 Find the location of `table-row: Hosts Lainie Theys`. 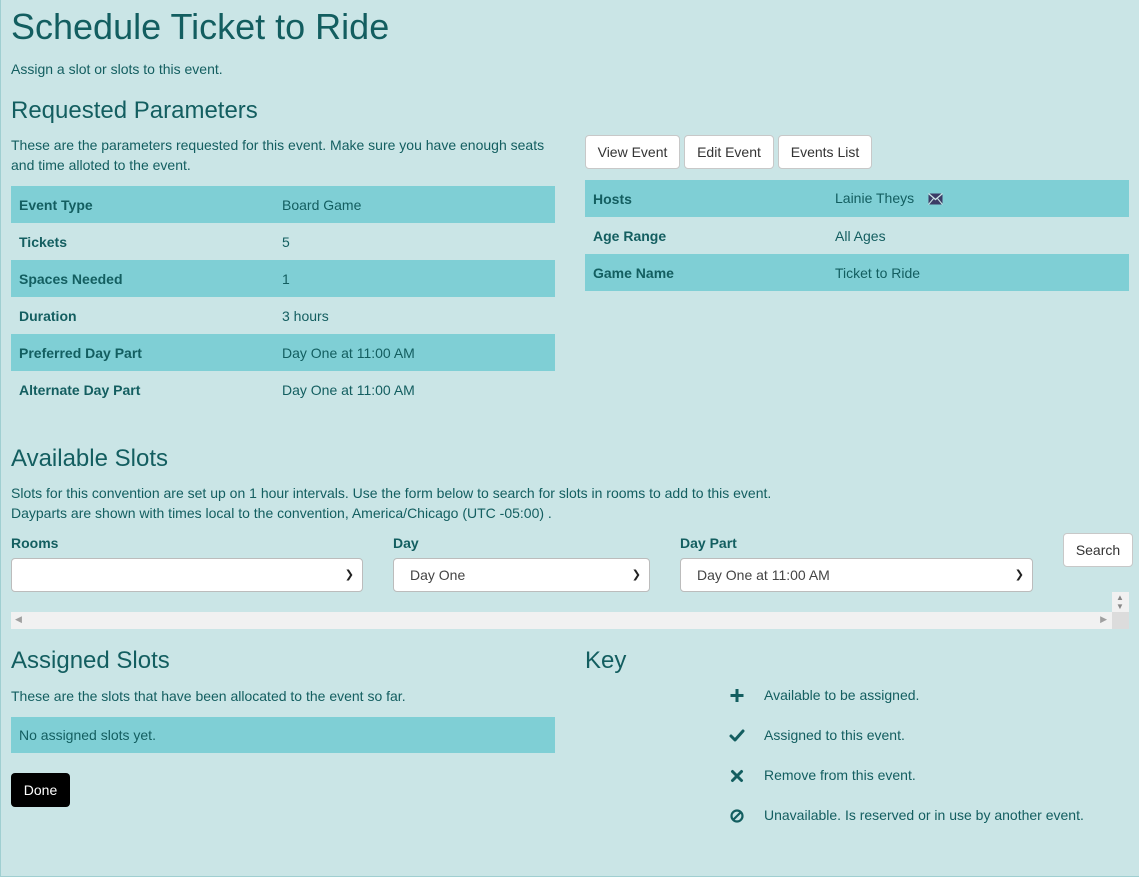

table-row: Hosts Lainie Theys is located at coordinates (857, 198).